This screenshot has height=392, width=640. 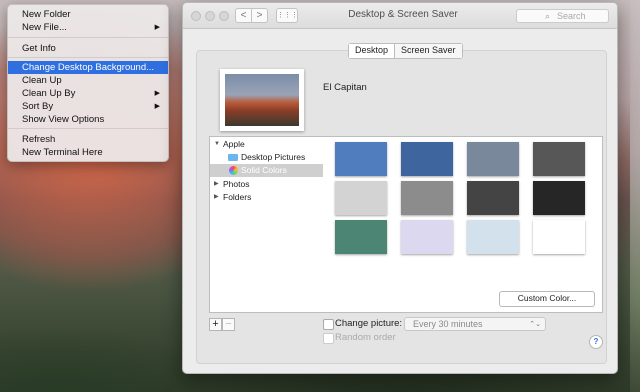 I want to click on color-wheel-icon, so click(x=233, y=170).